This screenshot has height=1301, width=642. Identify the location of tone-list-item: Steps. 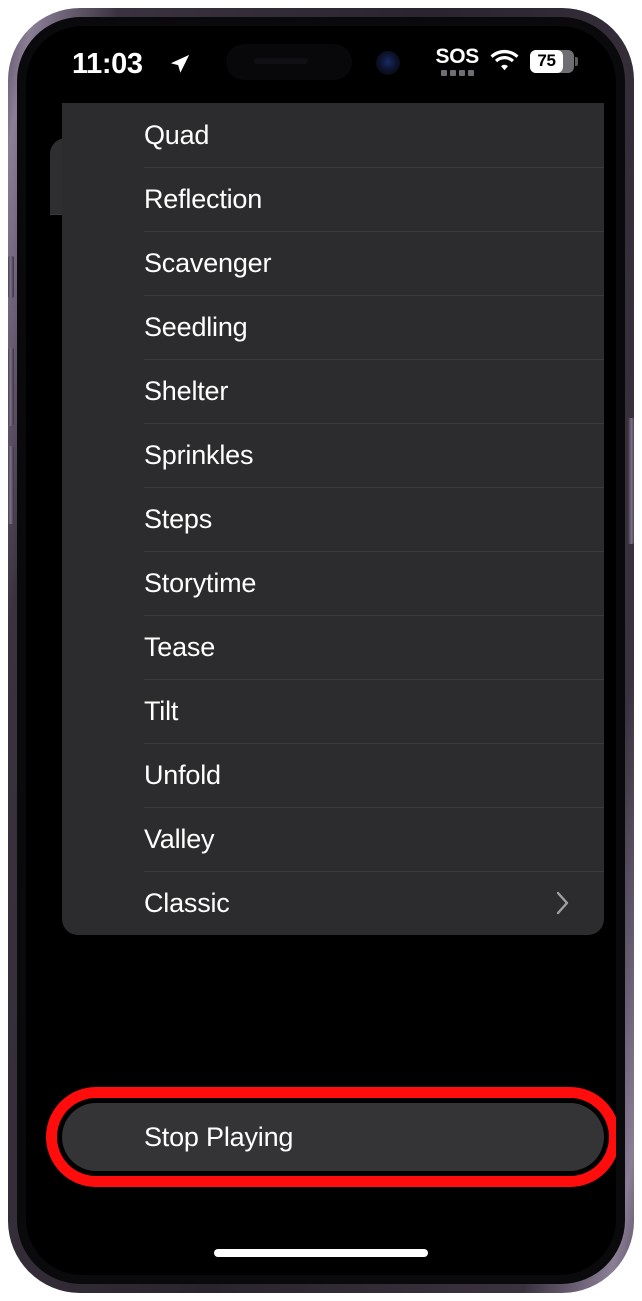
(333, 519).